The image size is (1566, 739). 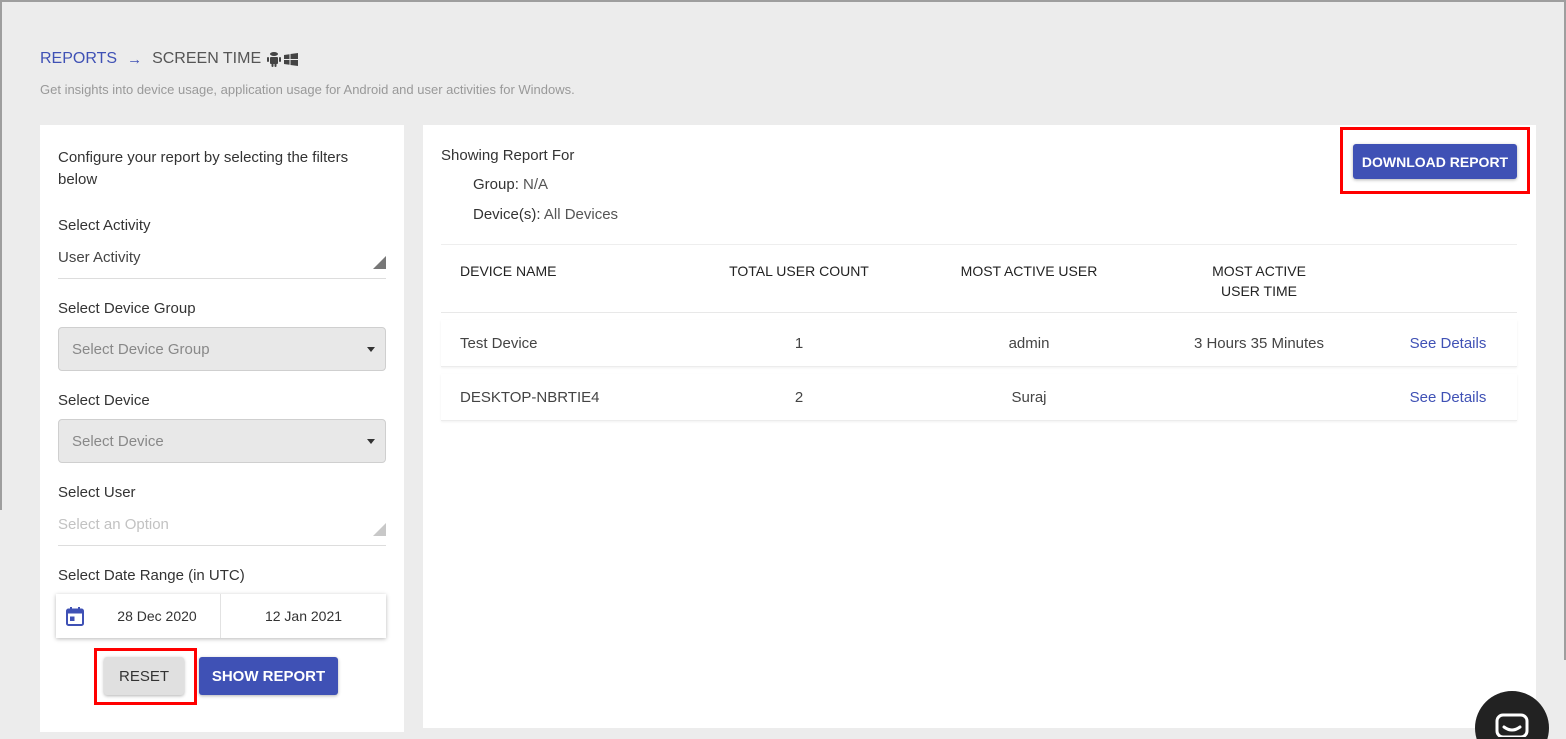 I want to click on column-header-actions, so click(x=1448, y=278).